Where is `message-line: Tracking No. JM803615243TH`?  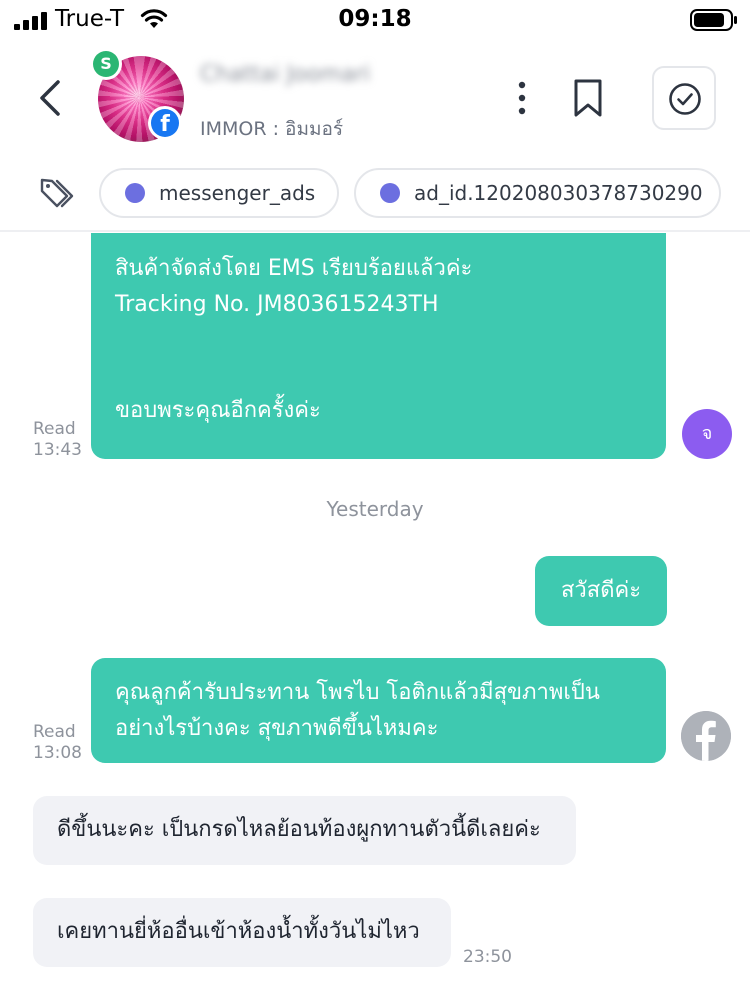
message-line: Tracking No. JM803615243TH is located at coordinates (277, 304).